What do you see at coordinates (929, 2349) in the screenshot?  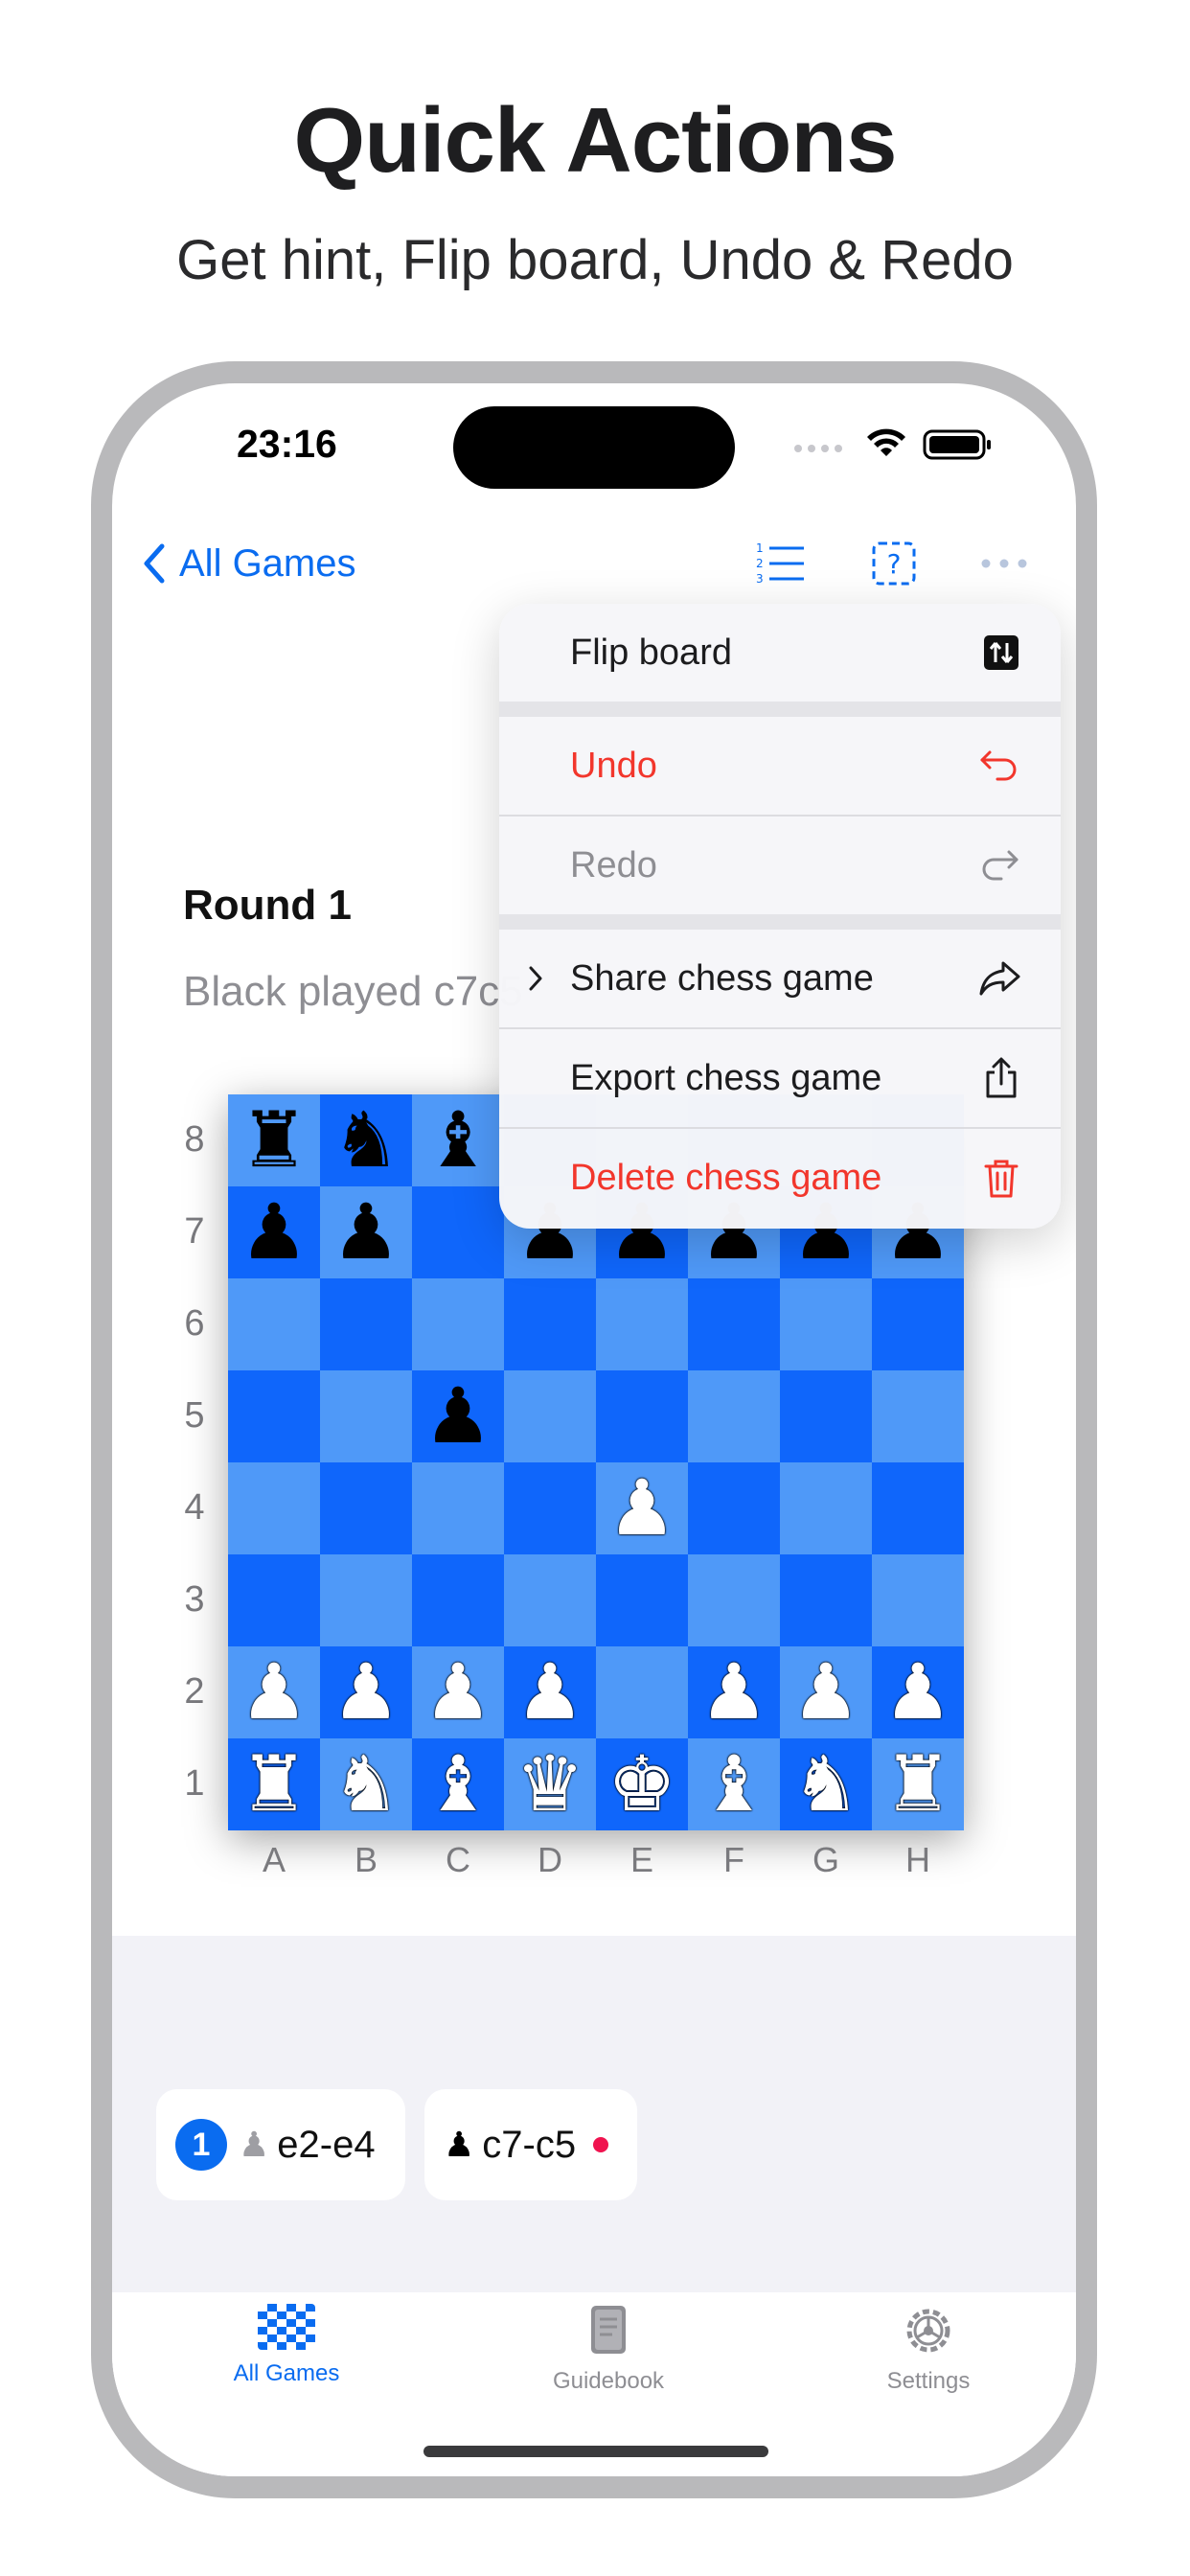 I see `tab-settings: Settings` at bounding box center [929, 2349].